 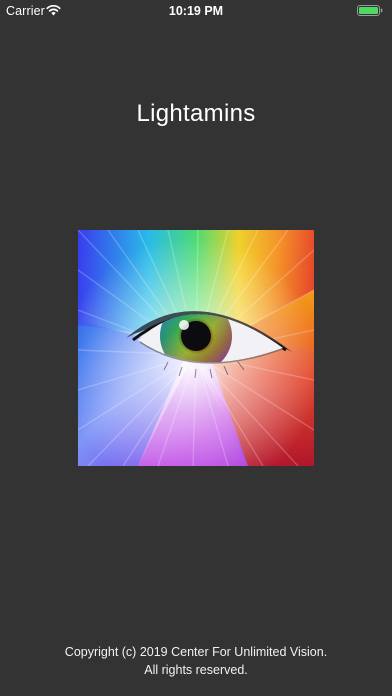 I want to click on rights-reserved-text: All rights reserved., so click(x=196, y=670).